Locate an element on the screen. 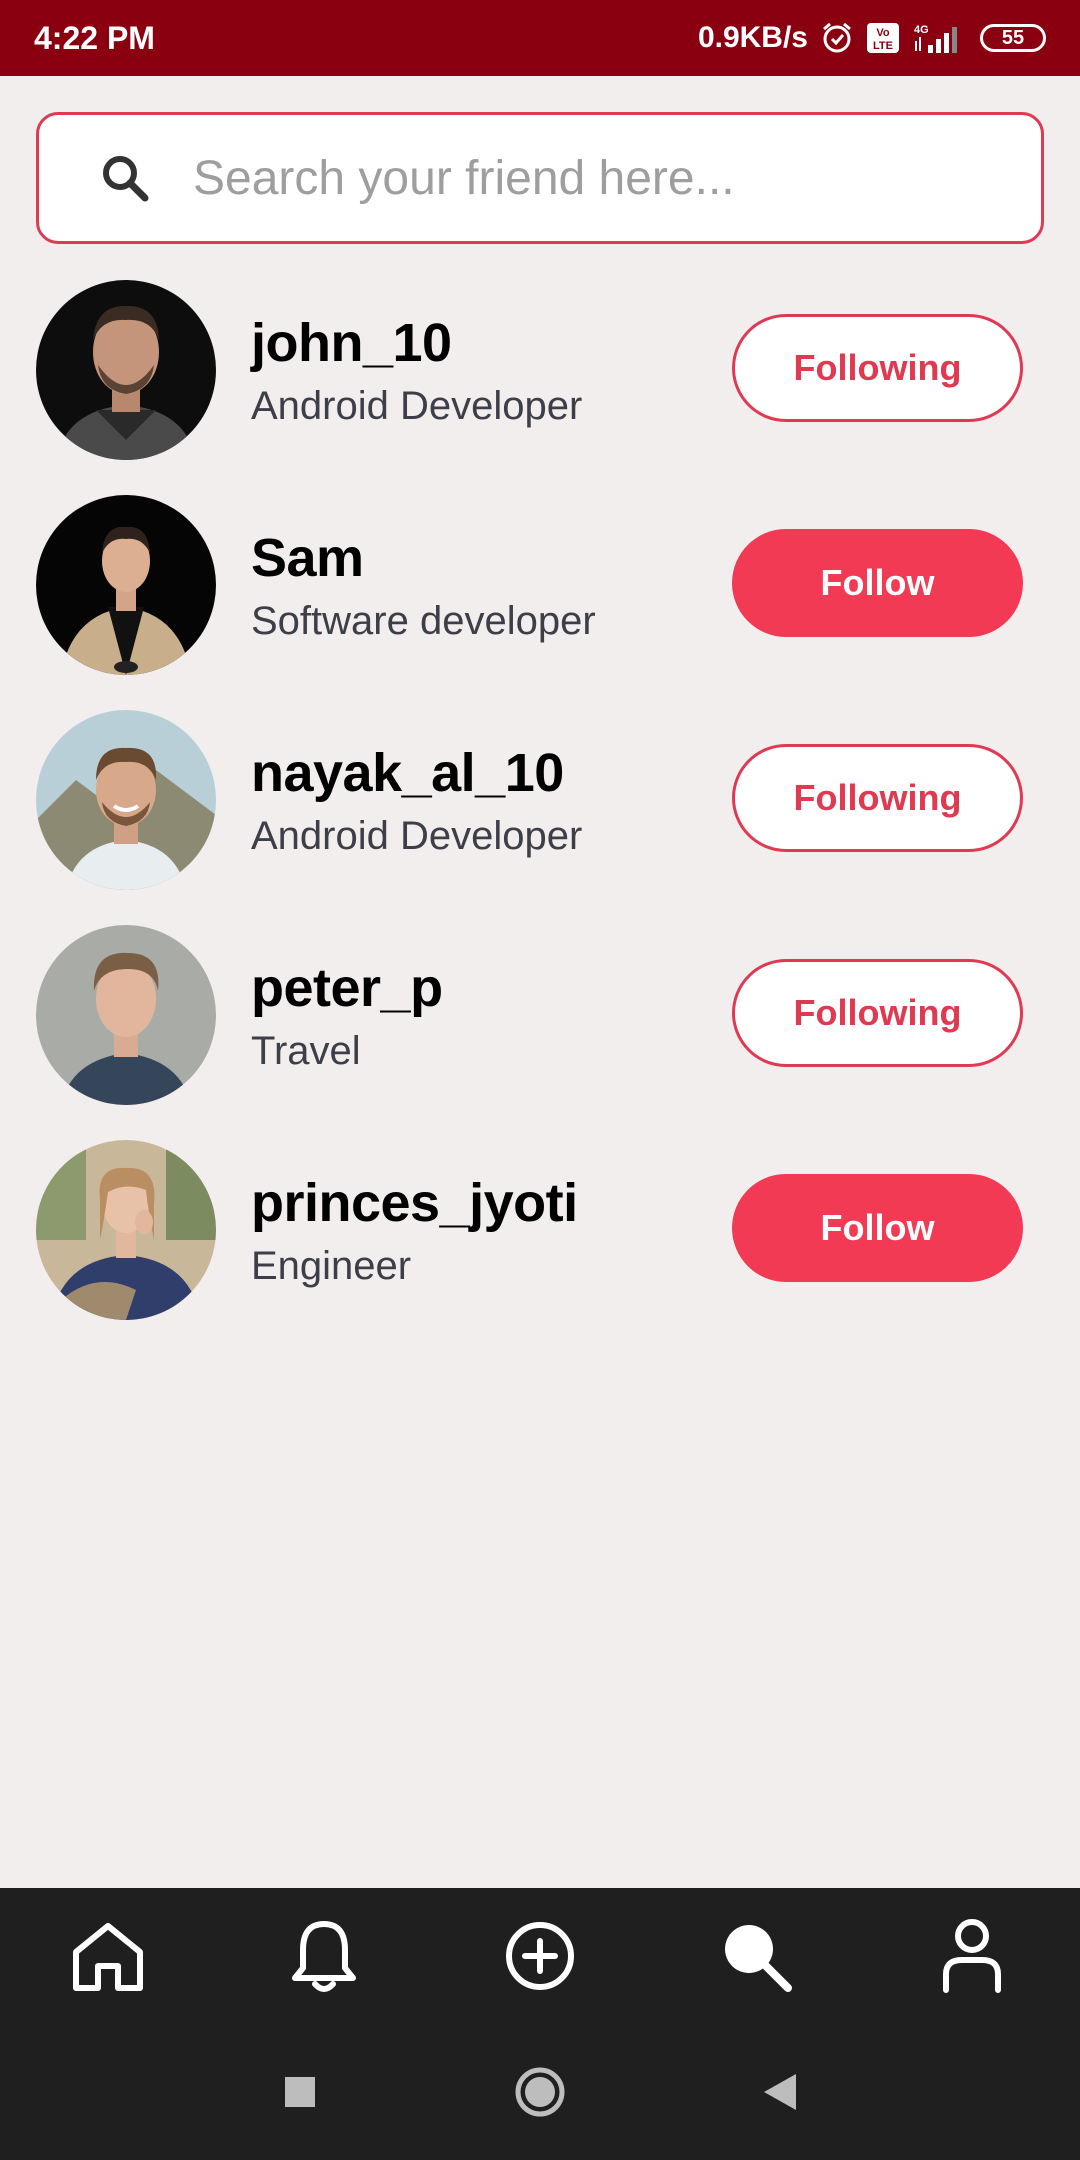  svg-text: 4G is located at coordinates (921, 30).